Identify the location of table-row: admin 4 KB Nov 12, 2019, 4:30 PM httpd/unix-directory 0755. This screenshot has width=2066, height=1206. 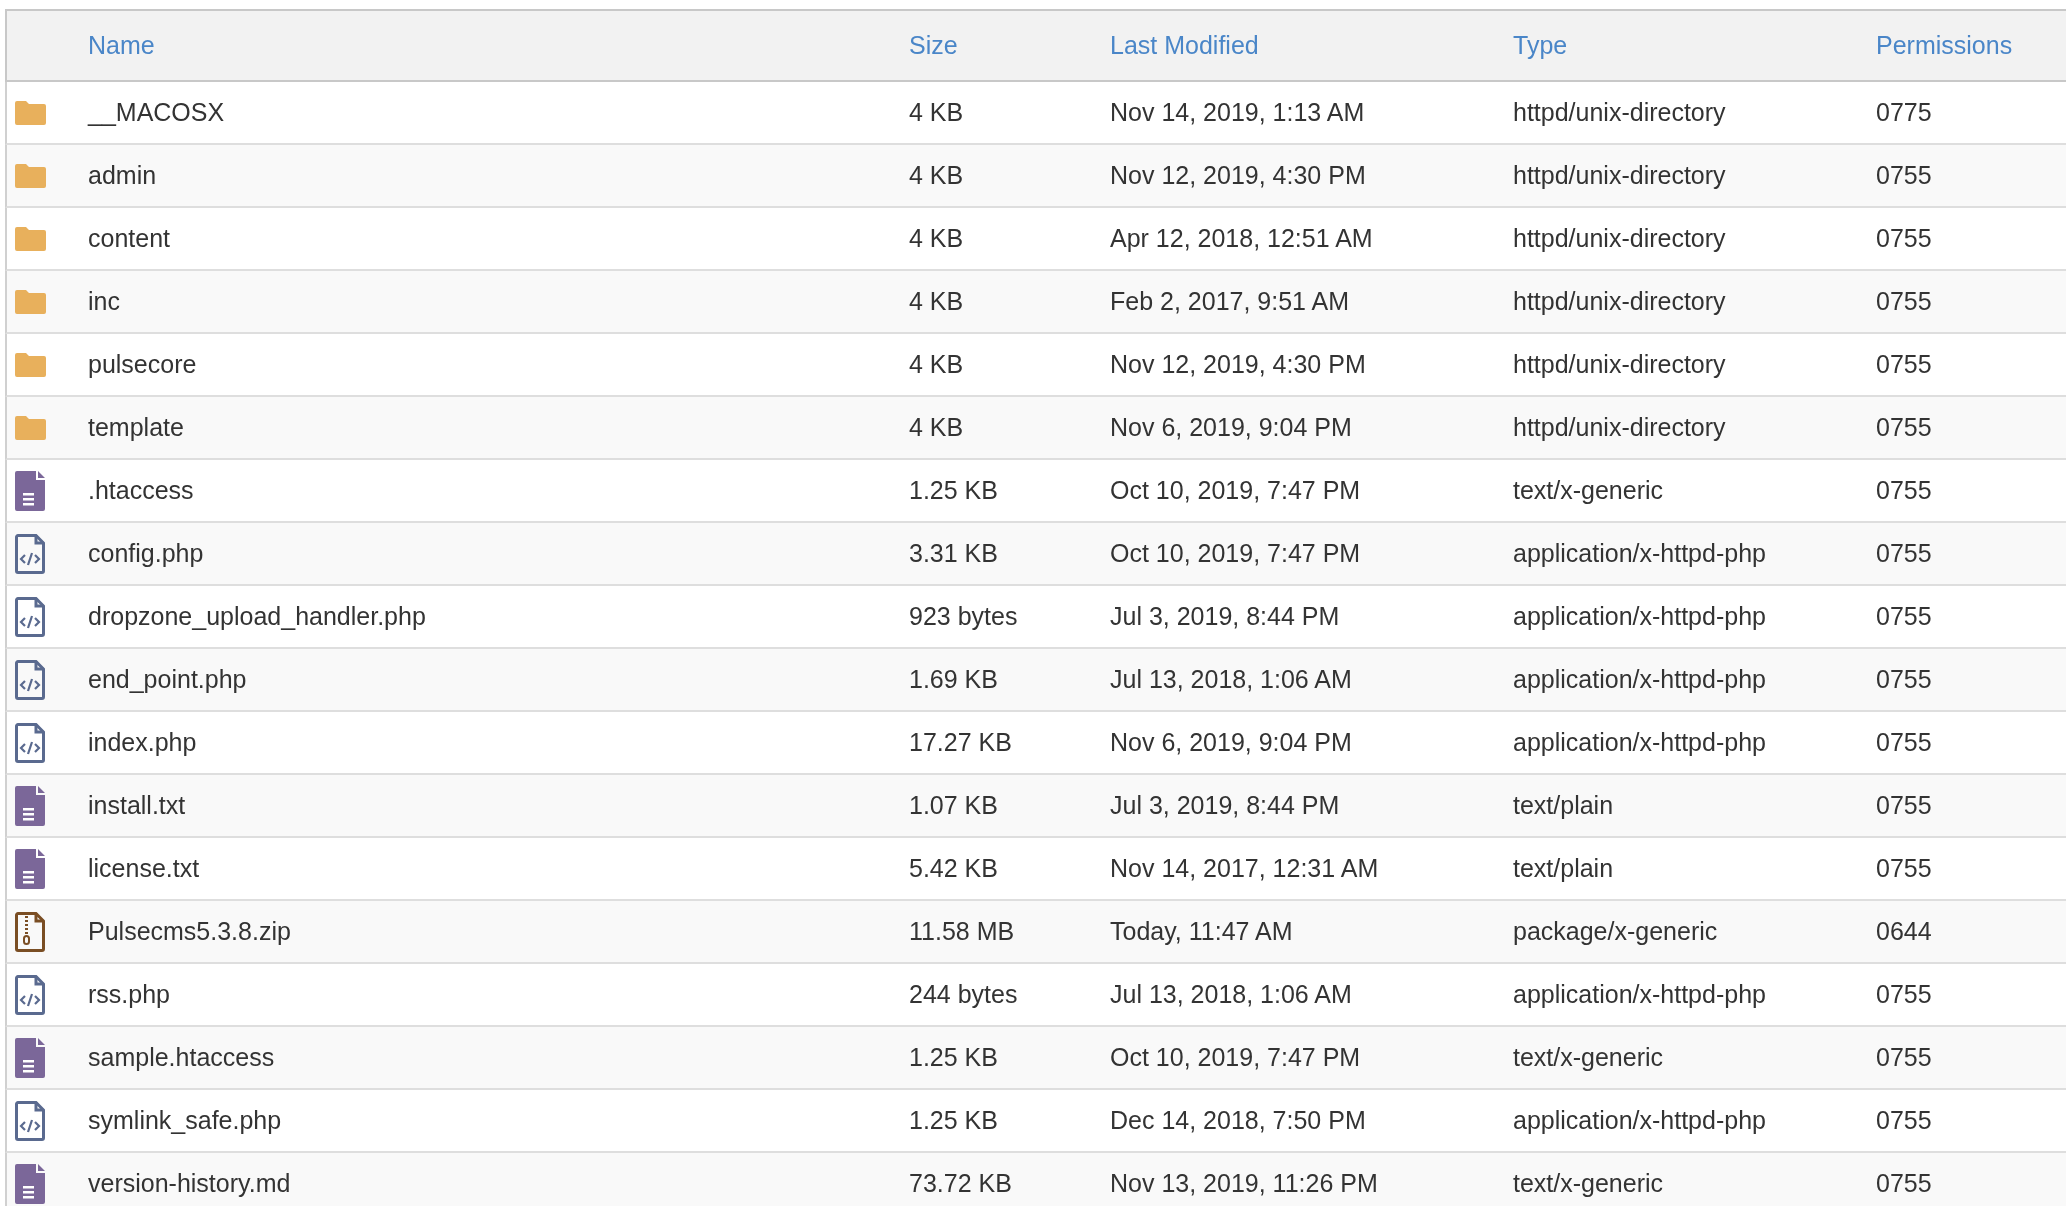
(1035, 176).